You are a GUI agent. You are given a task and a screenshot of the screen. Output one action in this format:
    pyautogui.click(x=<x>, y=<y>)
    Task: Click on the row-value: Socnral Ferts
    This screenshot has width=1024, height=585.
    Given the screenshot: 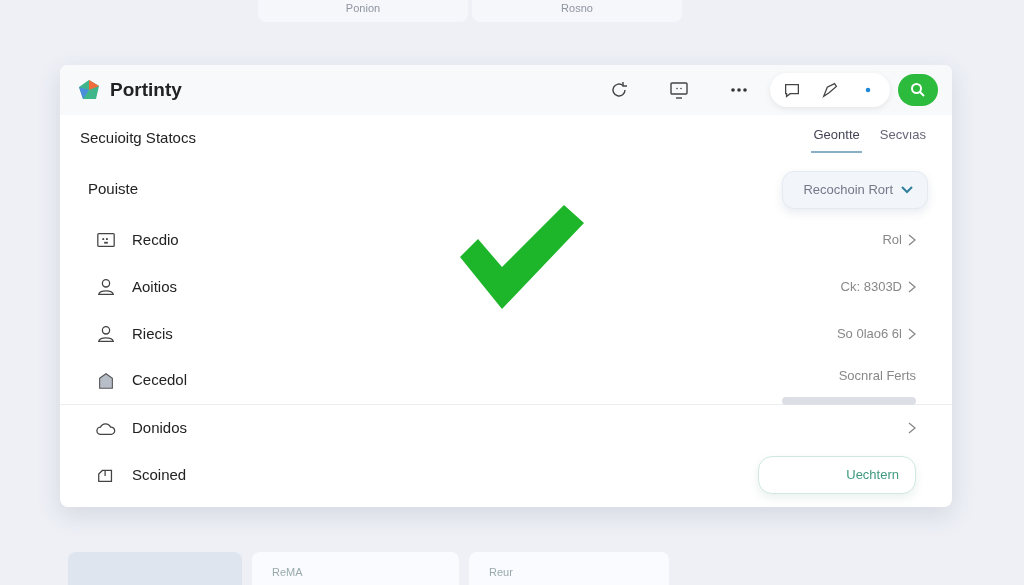 What is the action you would take?
    pyautogui.click(x=877, y=375)
    